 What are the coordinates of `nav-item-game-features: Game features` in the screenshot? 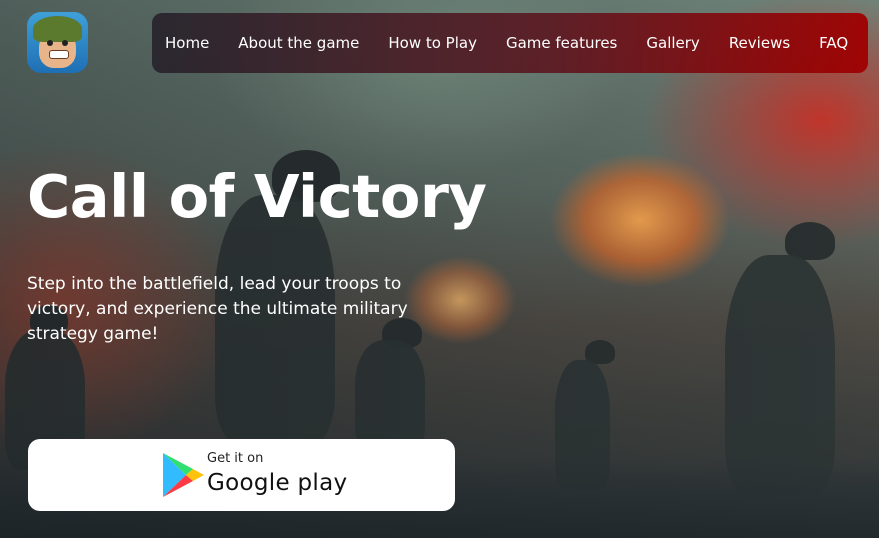 It's located at (561, 43).